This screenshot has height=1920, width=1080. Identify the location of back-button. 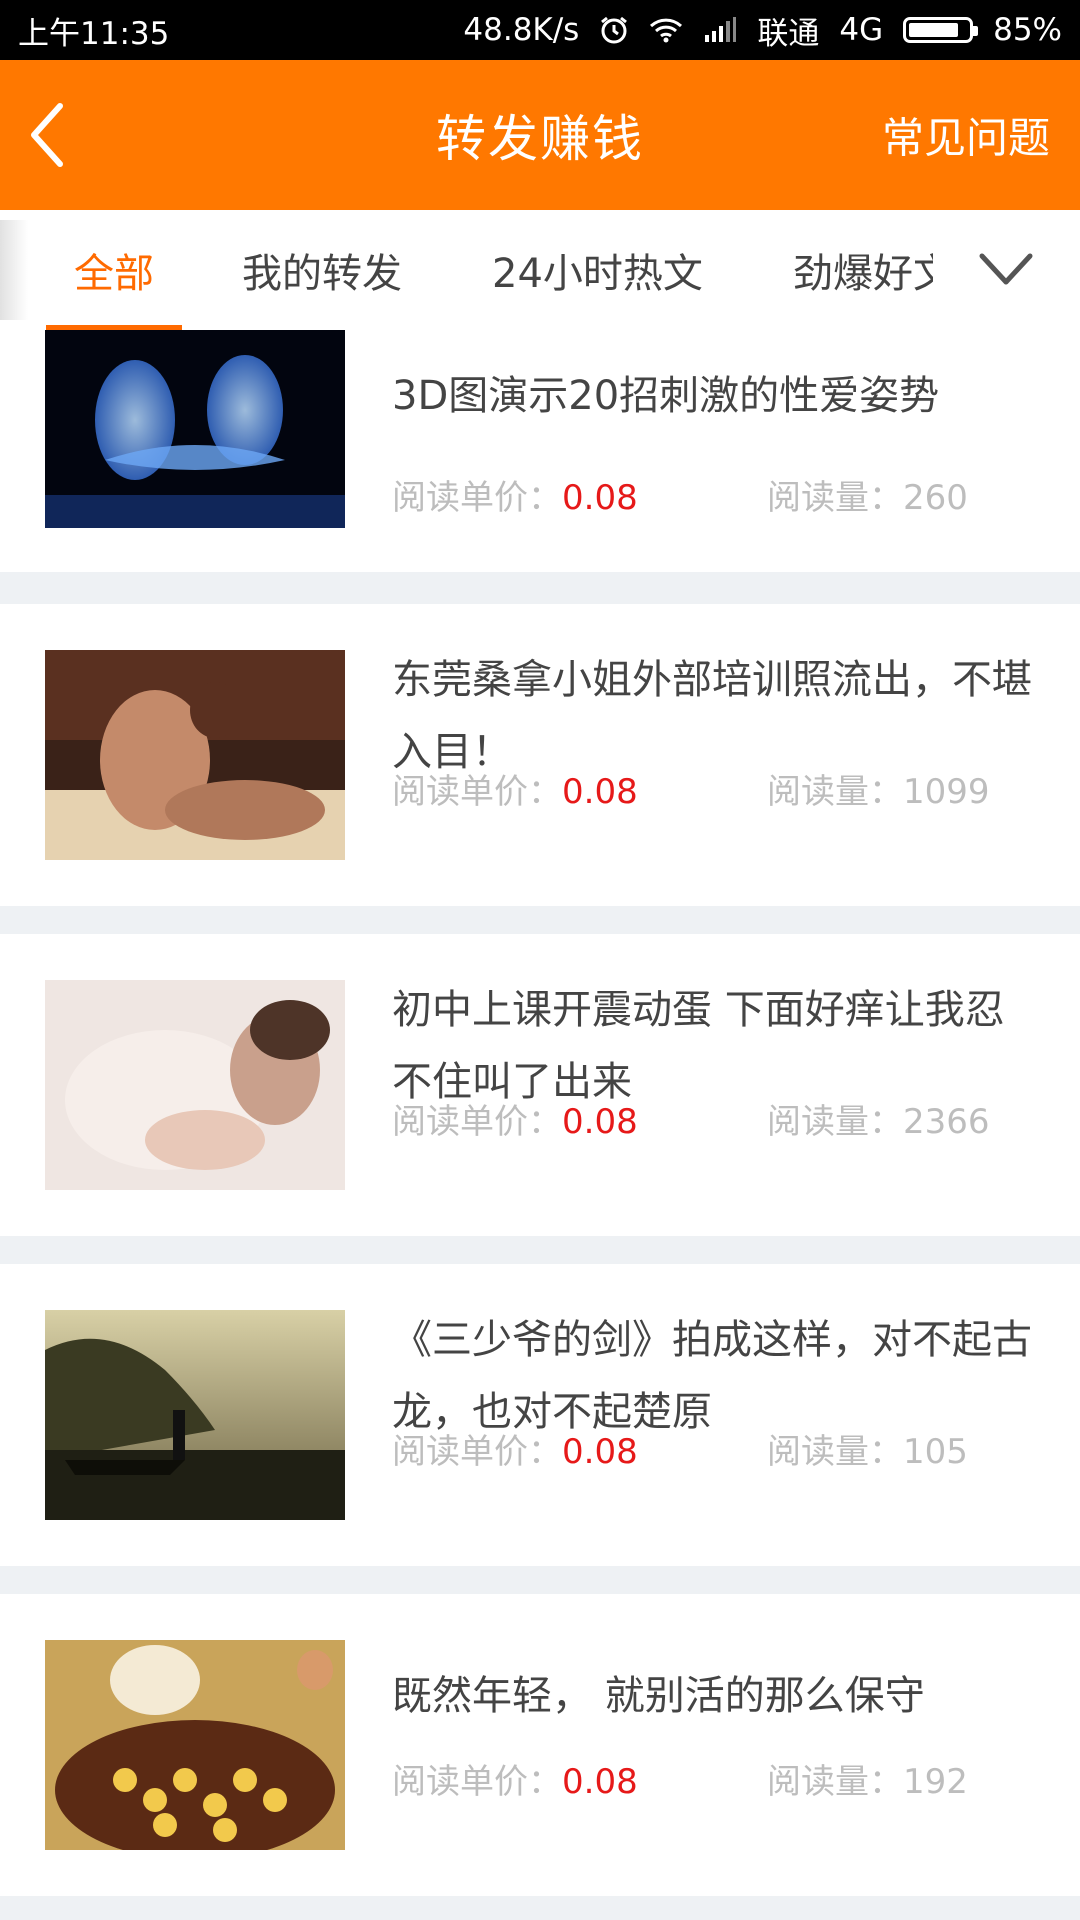
(56, 135).